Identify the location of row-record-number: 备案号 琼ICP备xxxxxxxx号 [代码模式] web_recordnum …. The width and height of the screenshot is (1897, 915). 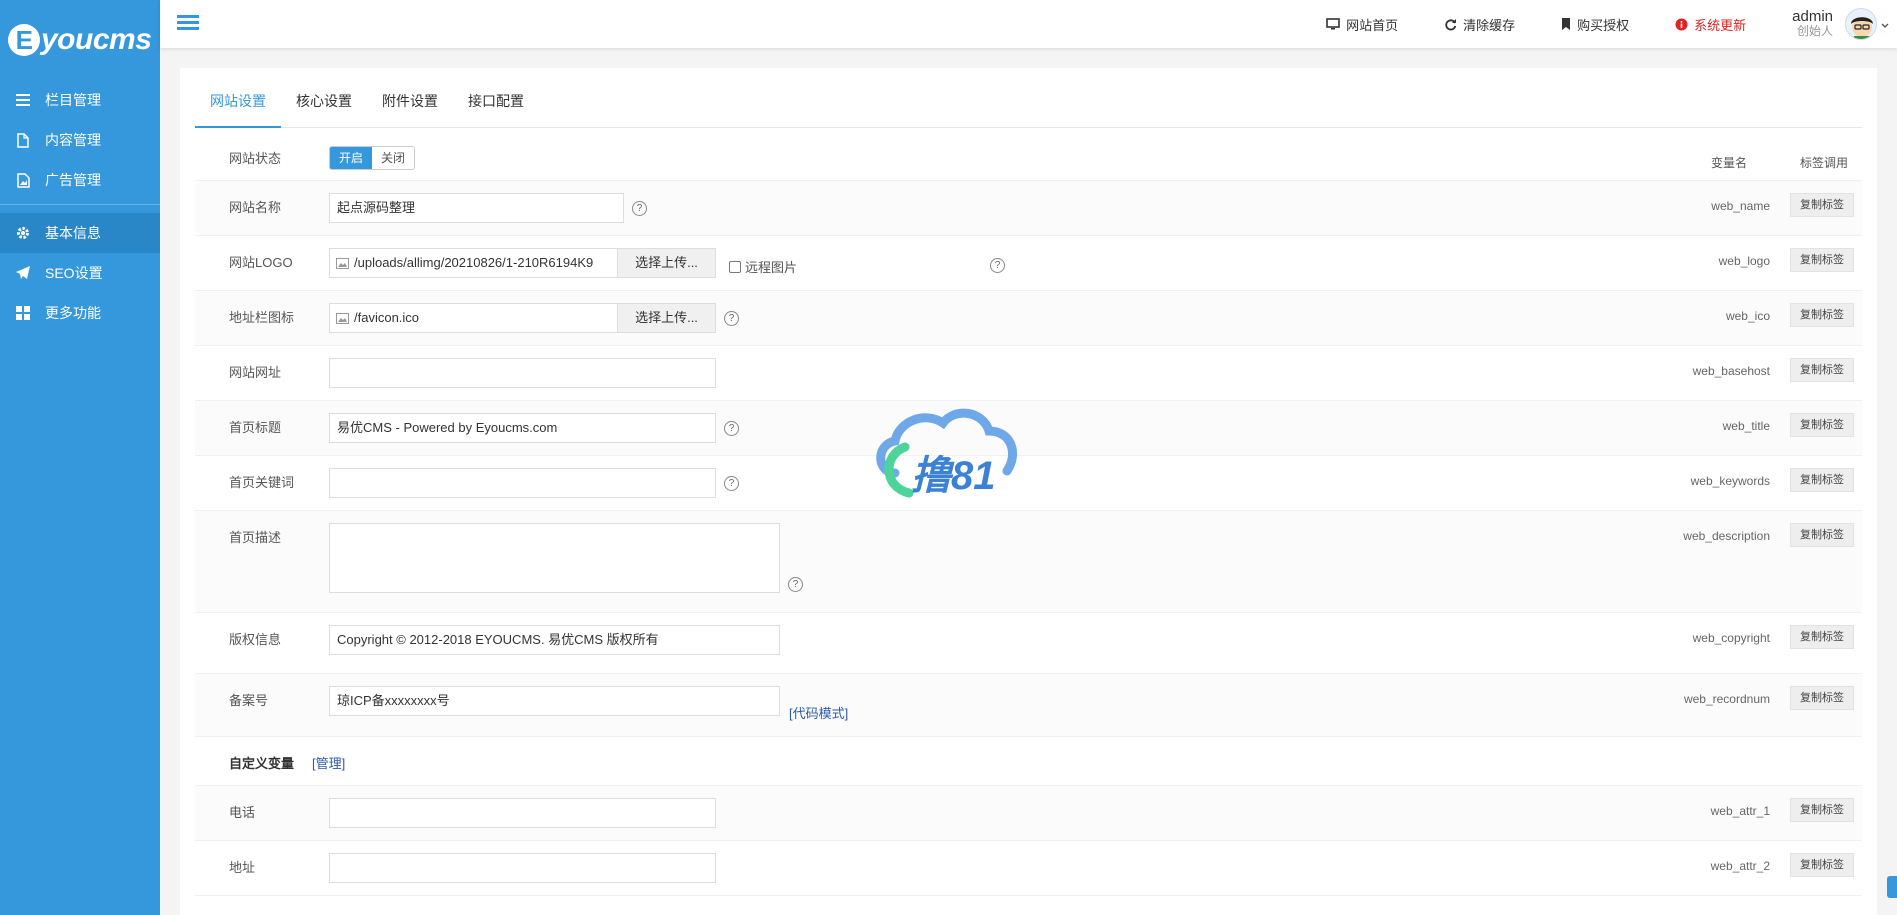
(1028, 705).